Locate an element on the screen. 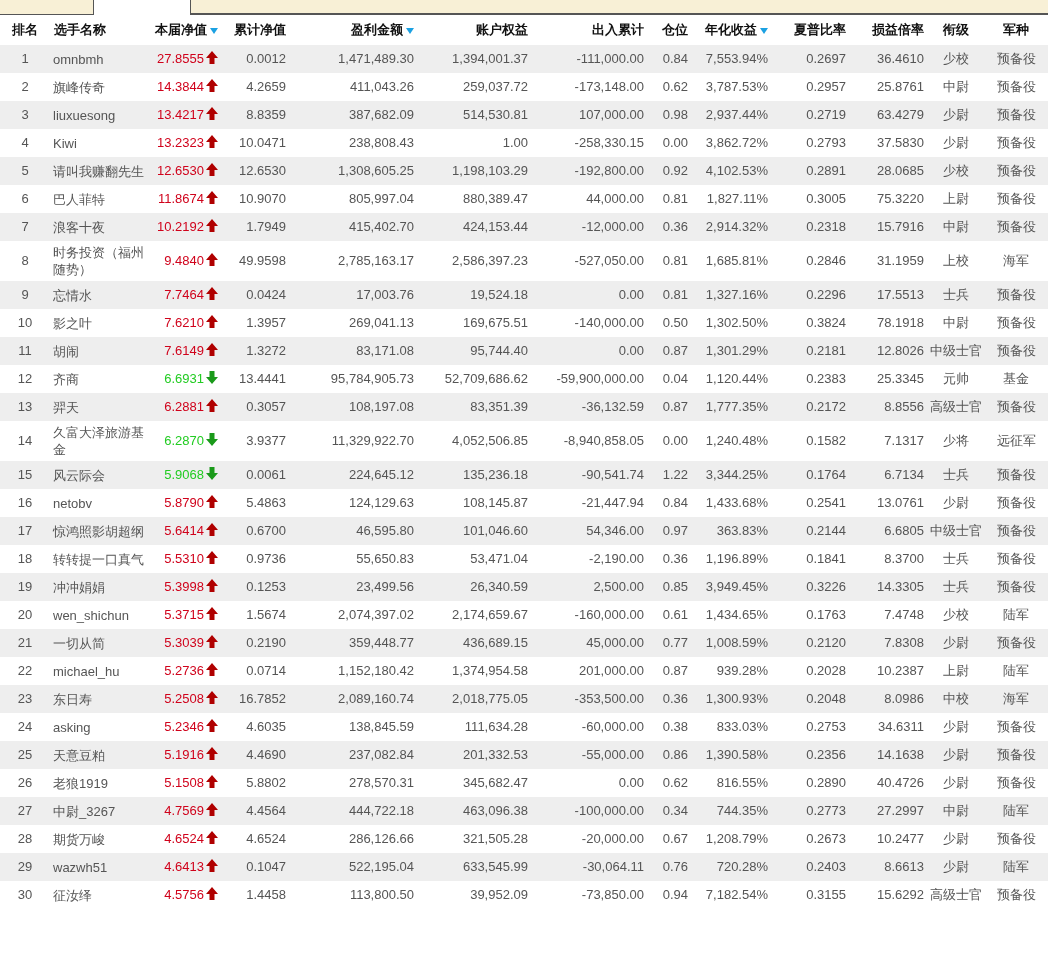 This screenshot has height=954, width=1048. table-cell: 0.76 is located at coordinates (675, 866).